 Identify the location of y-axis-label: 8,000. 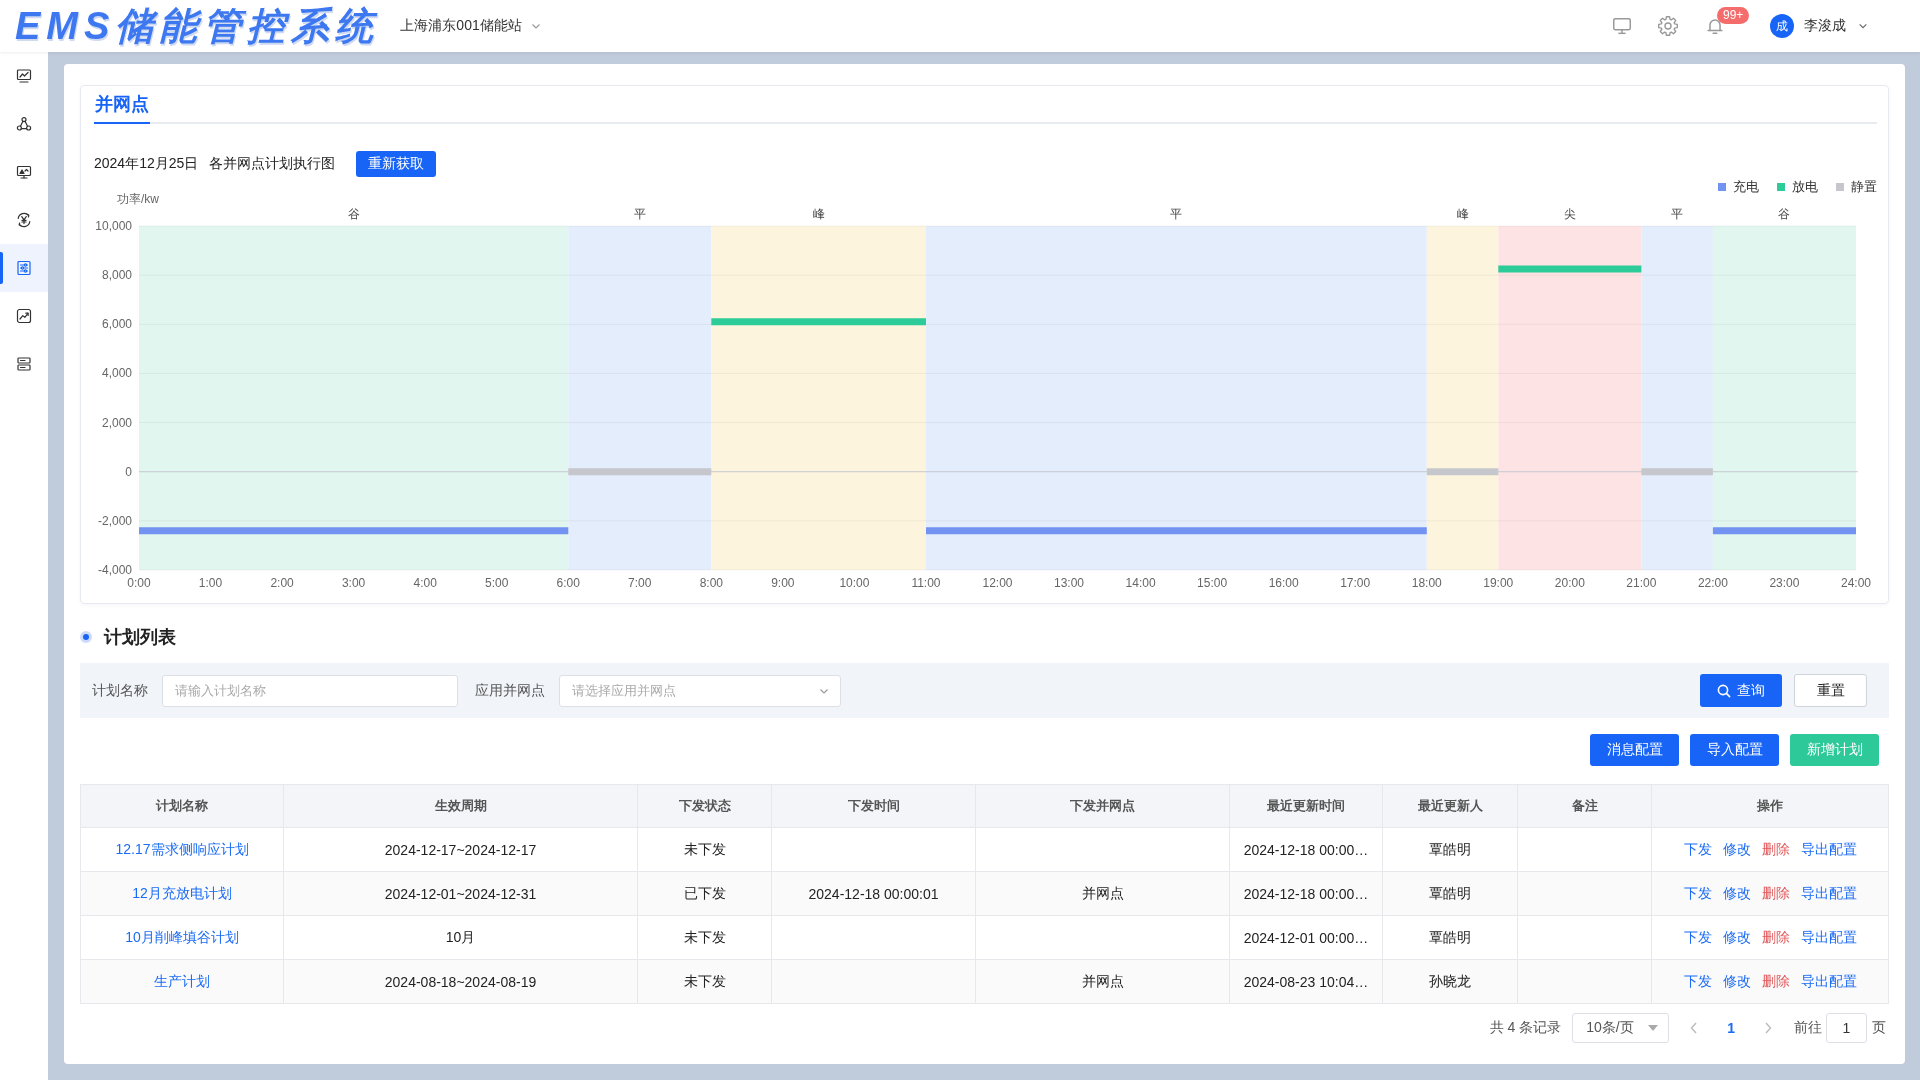
(116, 275).